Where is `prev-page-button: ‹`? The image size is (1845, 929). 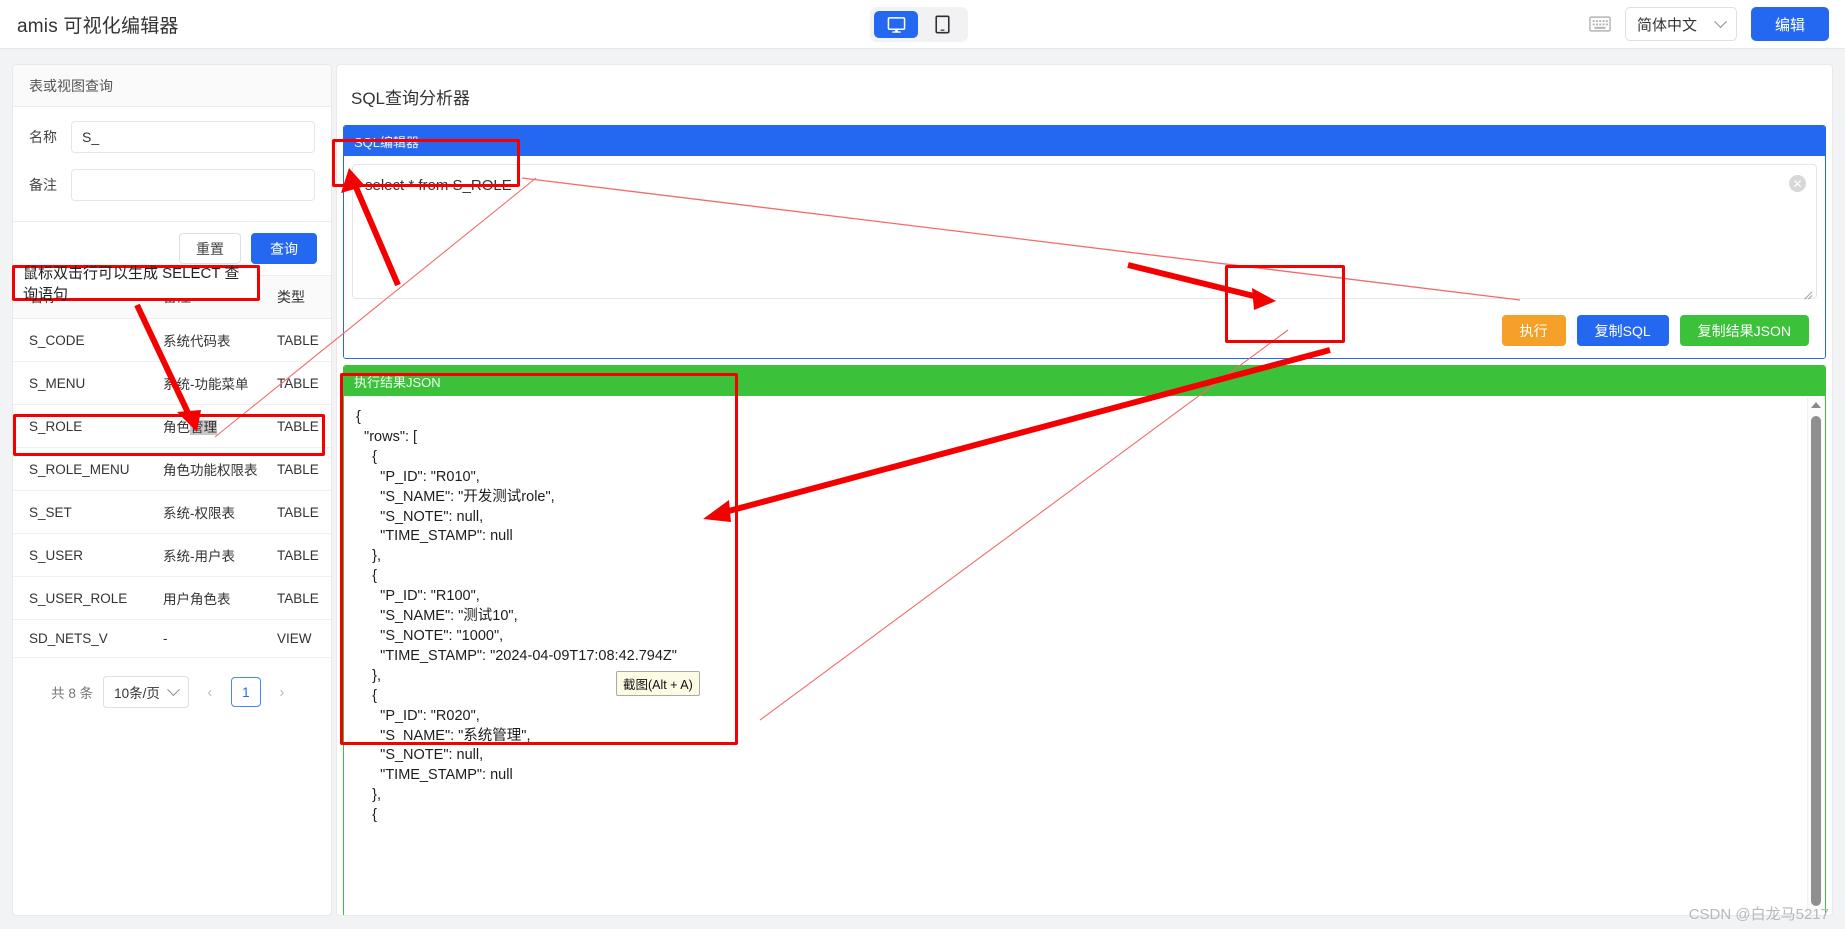 prev-page-button: ‹ is located at coordinates (210, 692).